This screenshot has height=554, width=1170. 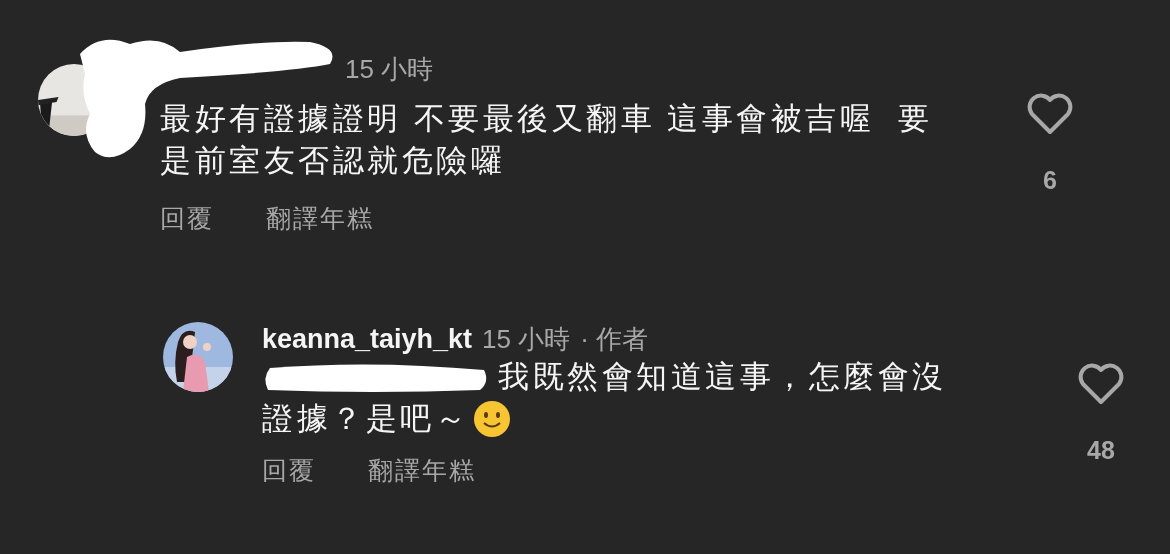 I want to click on smiley-icon, so click(x=492, y=419).